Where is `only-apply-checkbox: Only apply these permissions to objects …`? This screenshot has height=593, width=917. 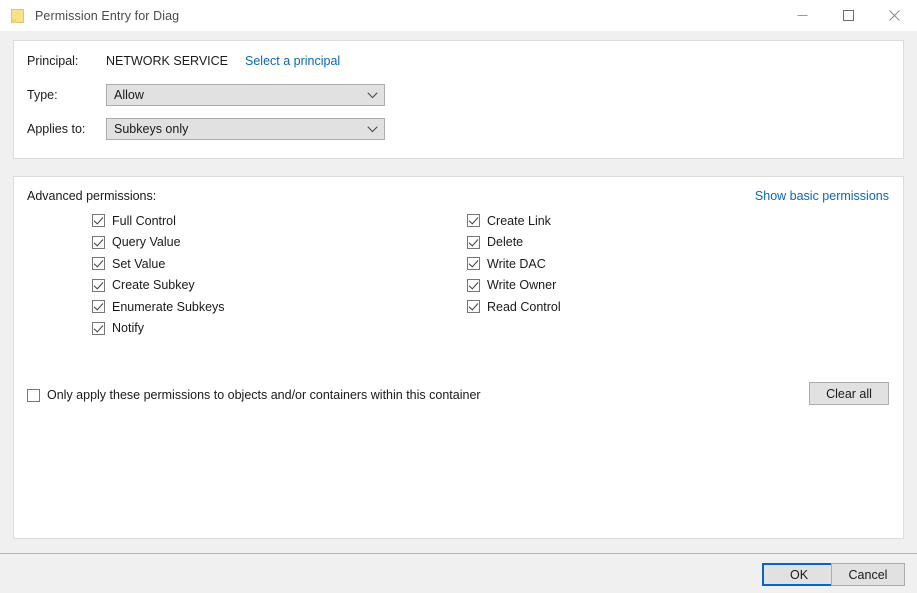
only-apply-checkbox: Only apply these permissions to objects … is located at coordinates (254, 395).